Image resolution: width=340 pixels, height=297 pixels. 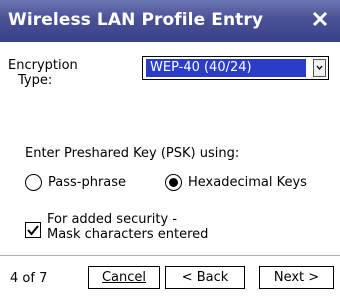 I want to click on encryption-selected-value: WEP-40 (40/24), so click(x=226, y=68).